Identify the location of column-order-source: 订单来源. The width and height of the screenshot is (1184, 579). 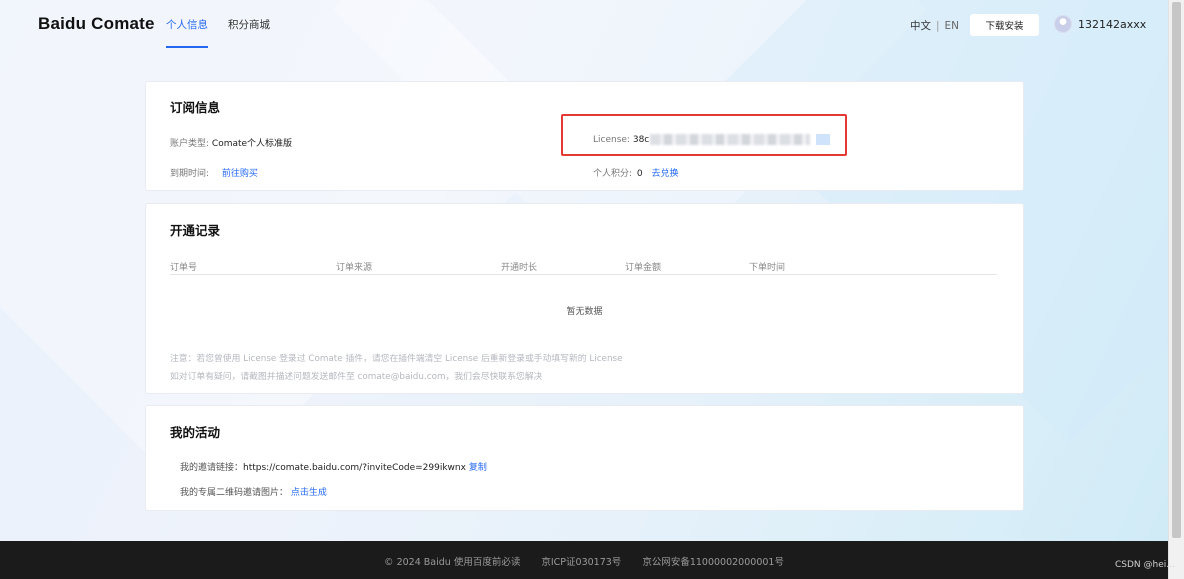
(354, 268).